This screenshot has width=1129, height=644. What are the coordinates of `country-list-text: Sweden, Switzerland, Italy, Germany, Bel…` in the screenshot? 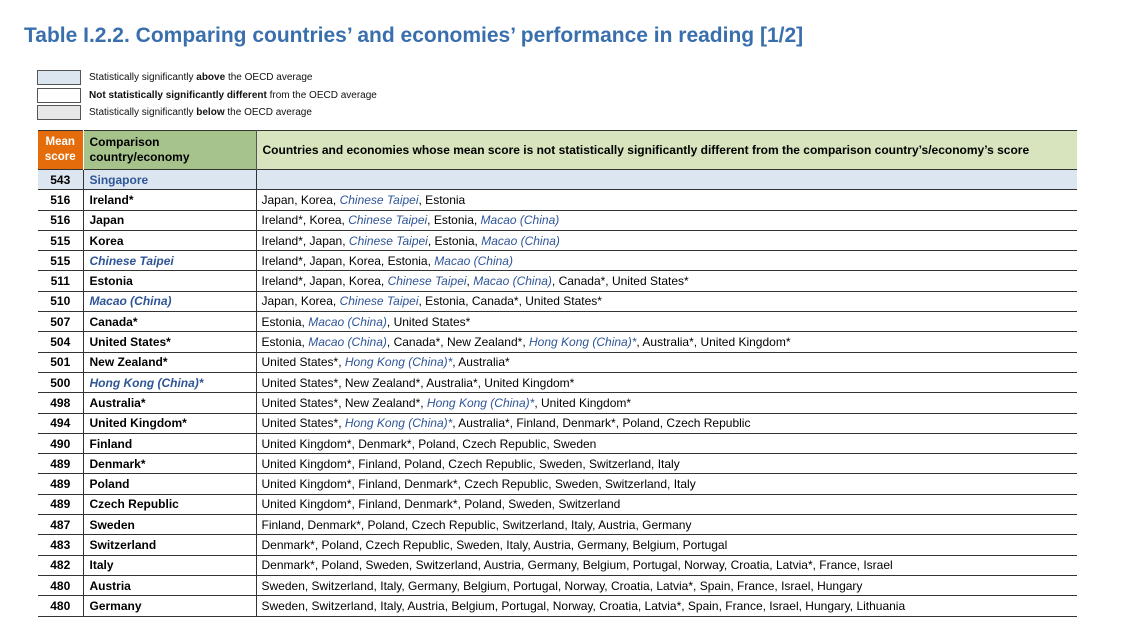 It's located at (562, 585).